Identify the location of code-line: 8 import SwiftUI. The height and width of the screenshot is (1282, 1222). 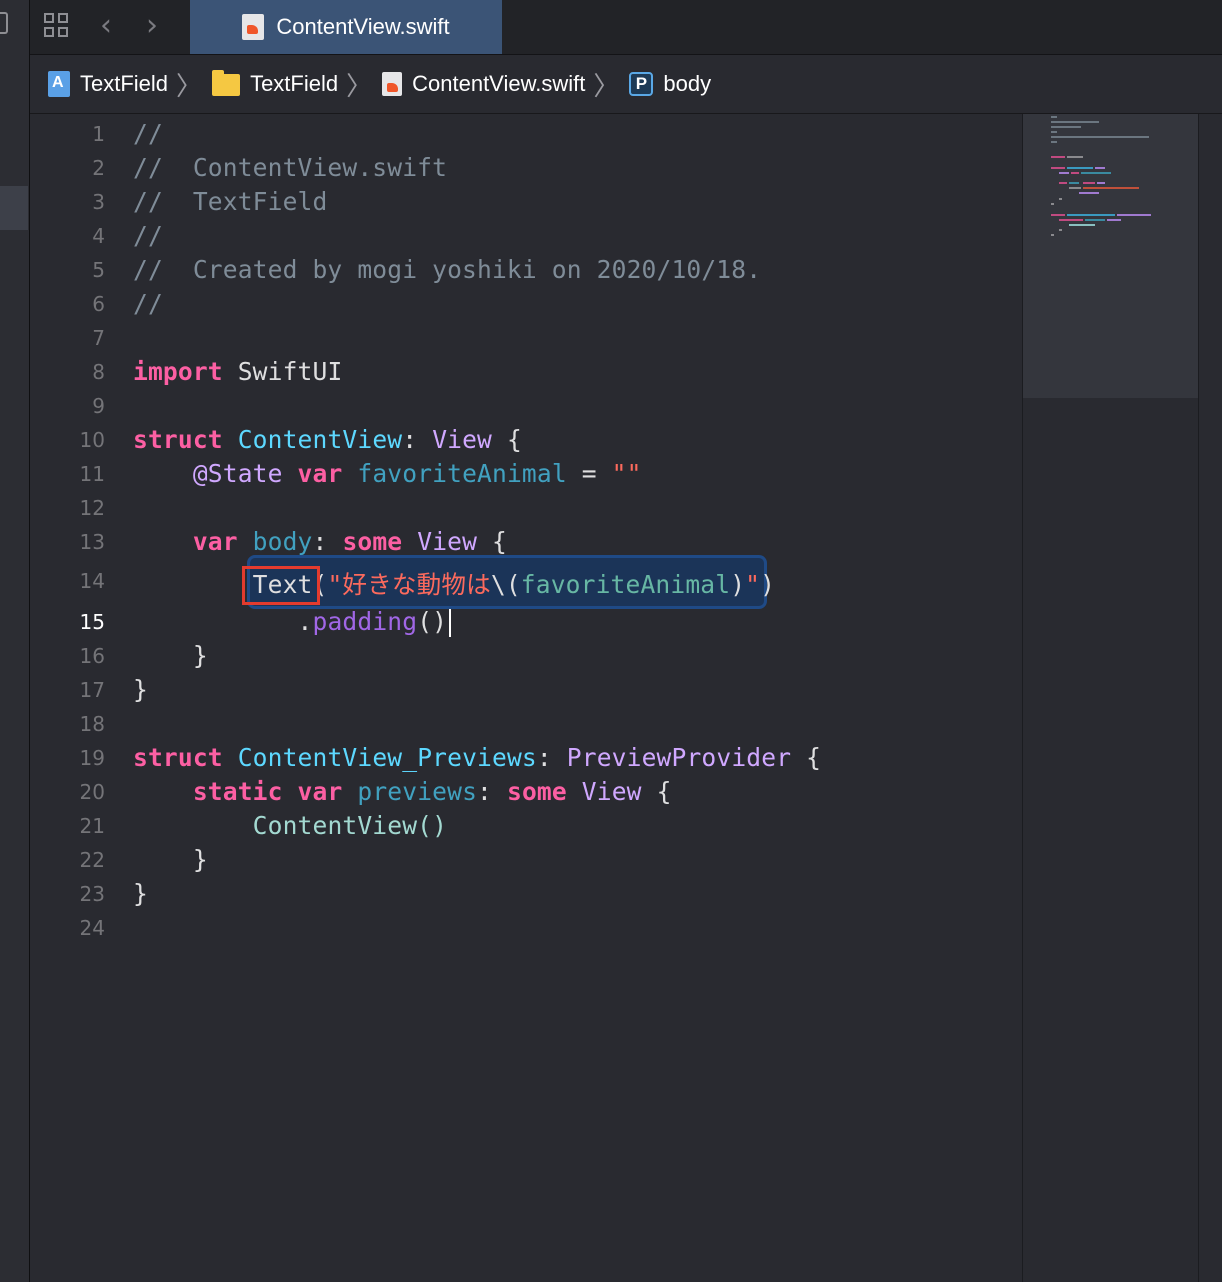
(525, 372).